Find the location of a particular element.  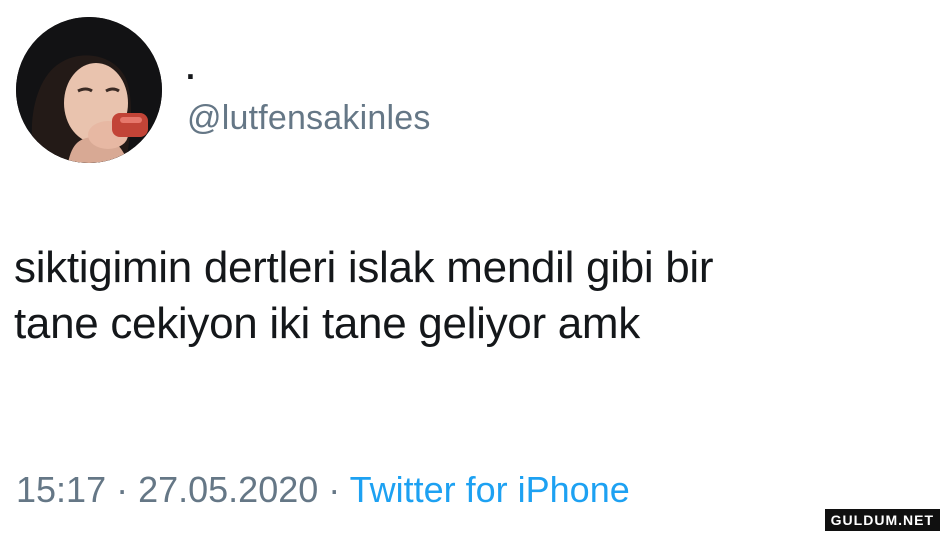

avatar is located at coordinates (89, 90).